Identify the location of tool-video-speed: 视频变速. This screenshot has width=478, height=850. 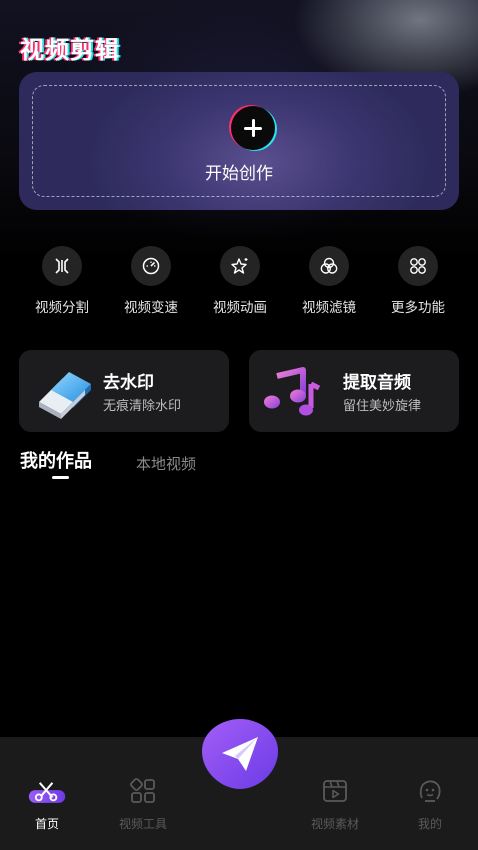
(151, 281).